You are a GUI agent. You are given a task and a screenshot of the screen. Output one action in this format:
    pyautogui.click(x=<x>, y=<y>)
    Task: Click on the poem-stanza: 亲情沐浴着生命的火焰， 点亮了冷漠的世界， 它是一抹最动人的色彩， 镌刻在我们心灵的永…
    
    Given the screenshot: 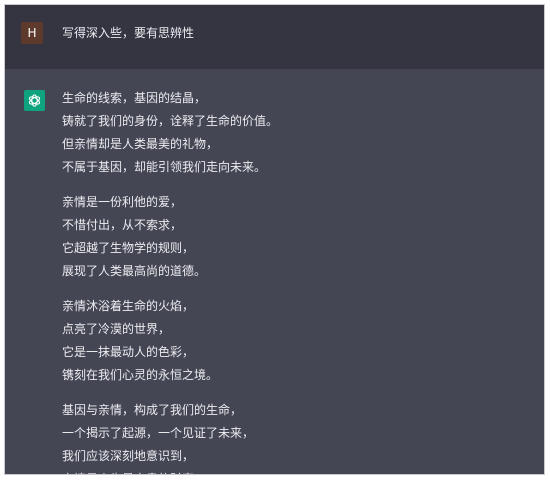 What is the action you would take?
    pyautogui.click(x=170, y=341)
    